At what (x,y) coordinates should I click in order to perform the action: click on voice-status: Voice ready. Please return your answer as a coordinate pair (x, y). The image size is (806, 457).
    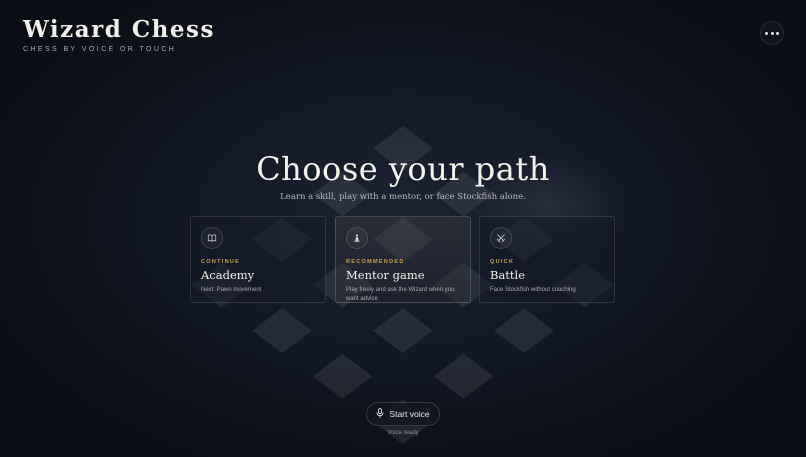
    Looking at the image, I should click on (403, 433).